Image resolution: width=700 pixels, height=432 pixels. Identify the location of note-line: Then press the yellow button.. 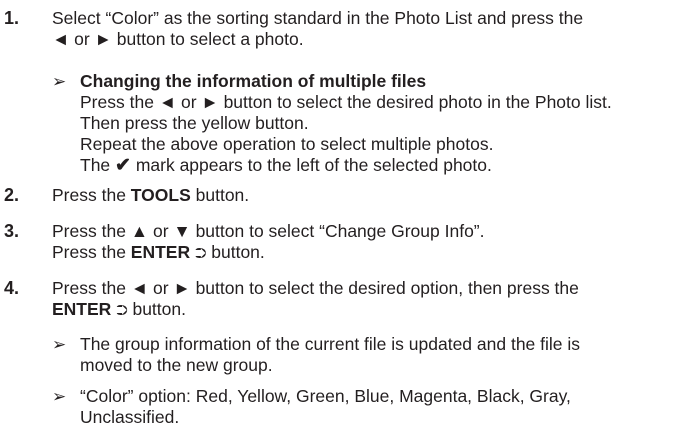
(194, 123).